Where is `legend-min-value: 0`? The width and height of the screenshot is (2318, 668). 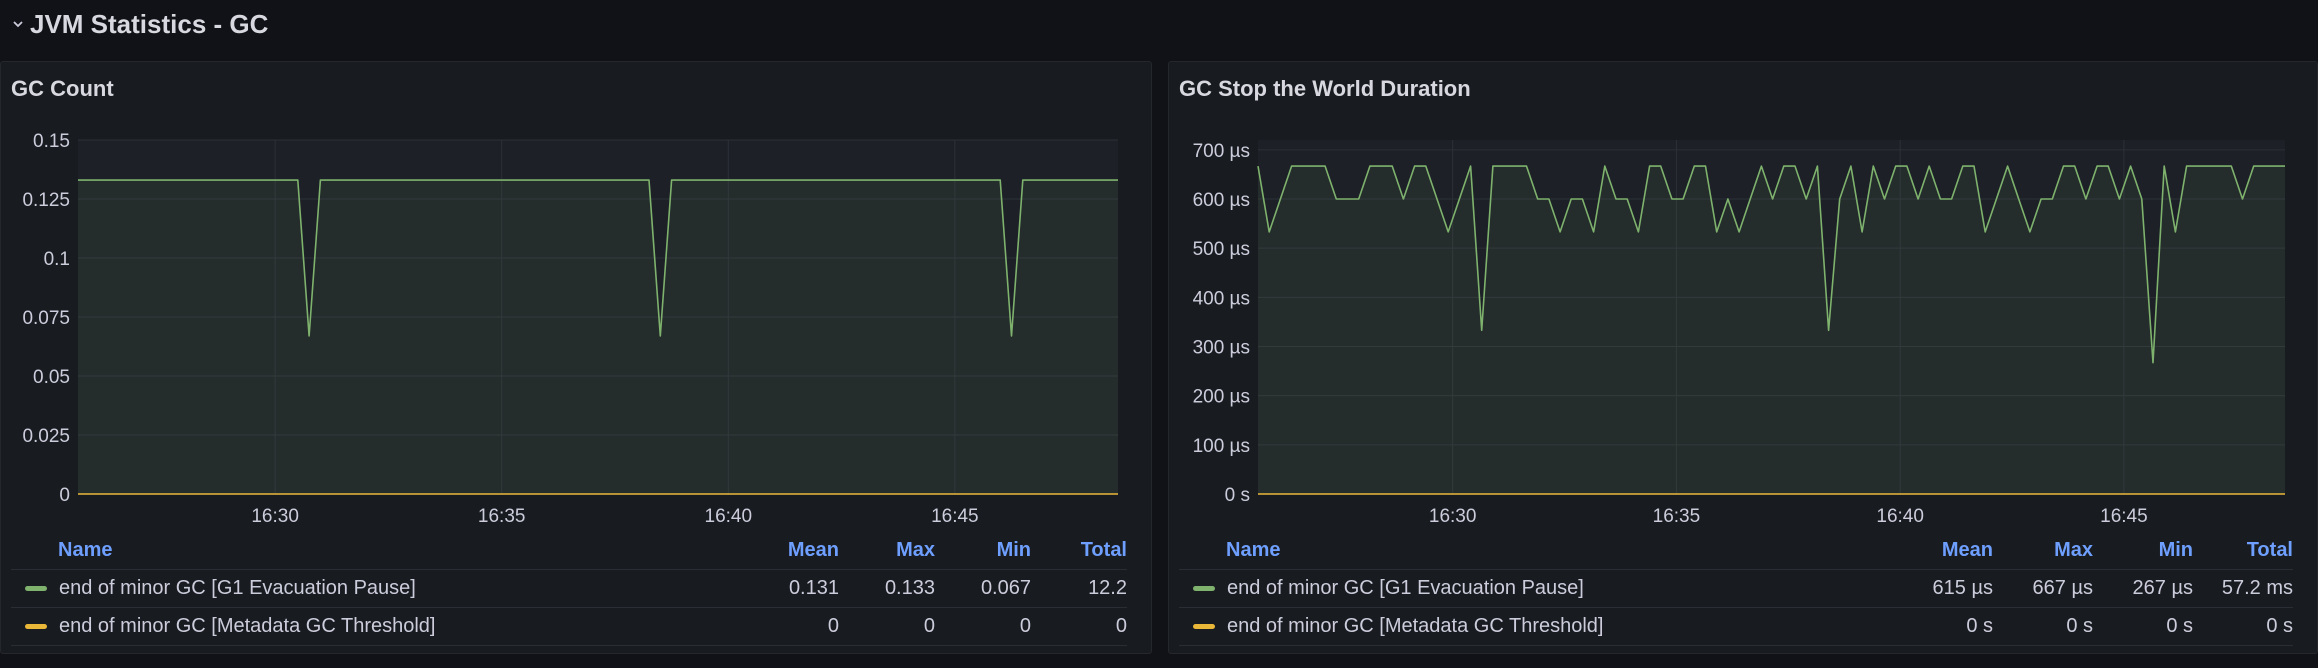
legend-min-value: 0 is located at coordinates (1025, 626).